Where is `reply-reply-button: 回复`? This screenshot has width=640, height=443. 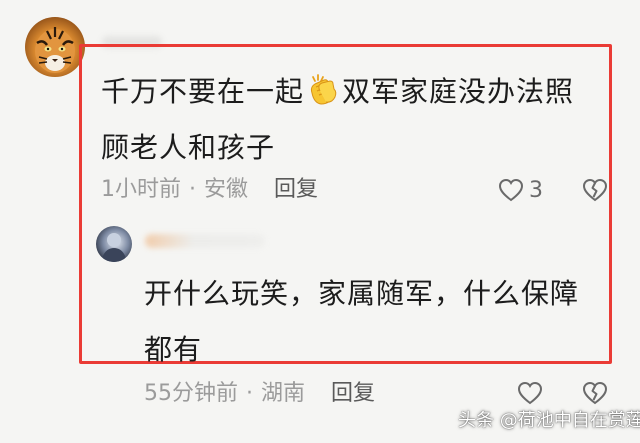 reply-reply-button: 回复 is located at coordinates (353, 393).